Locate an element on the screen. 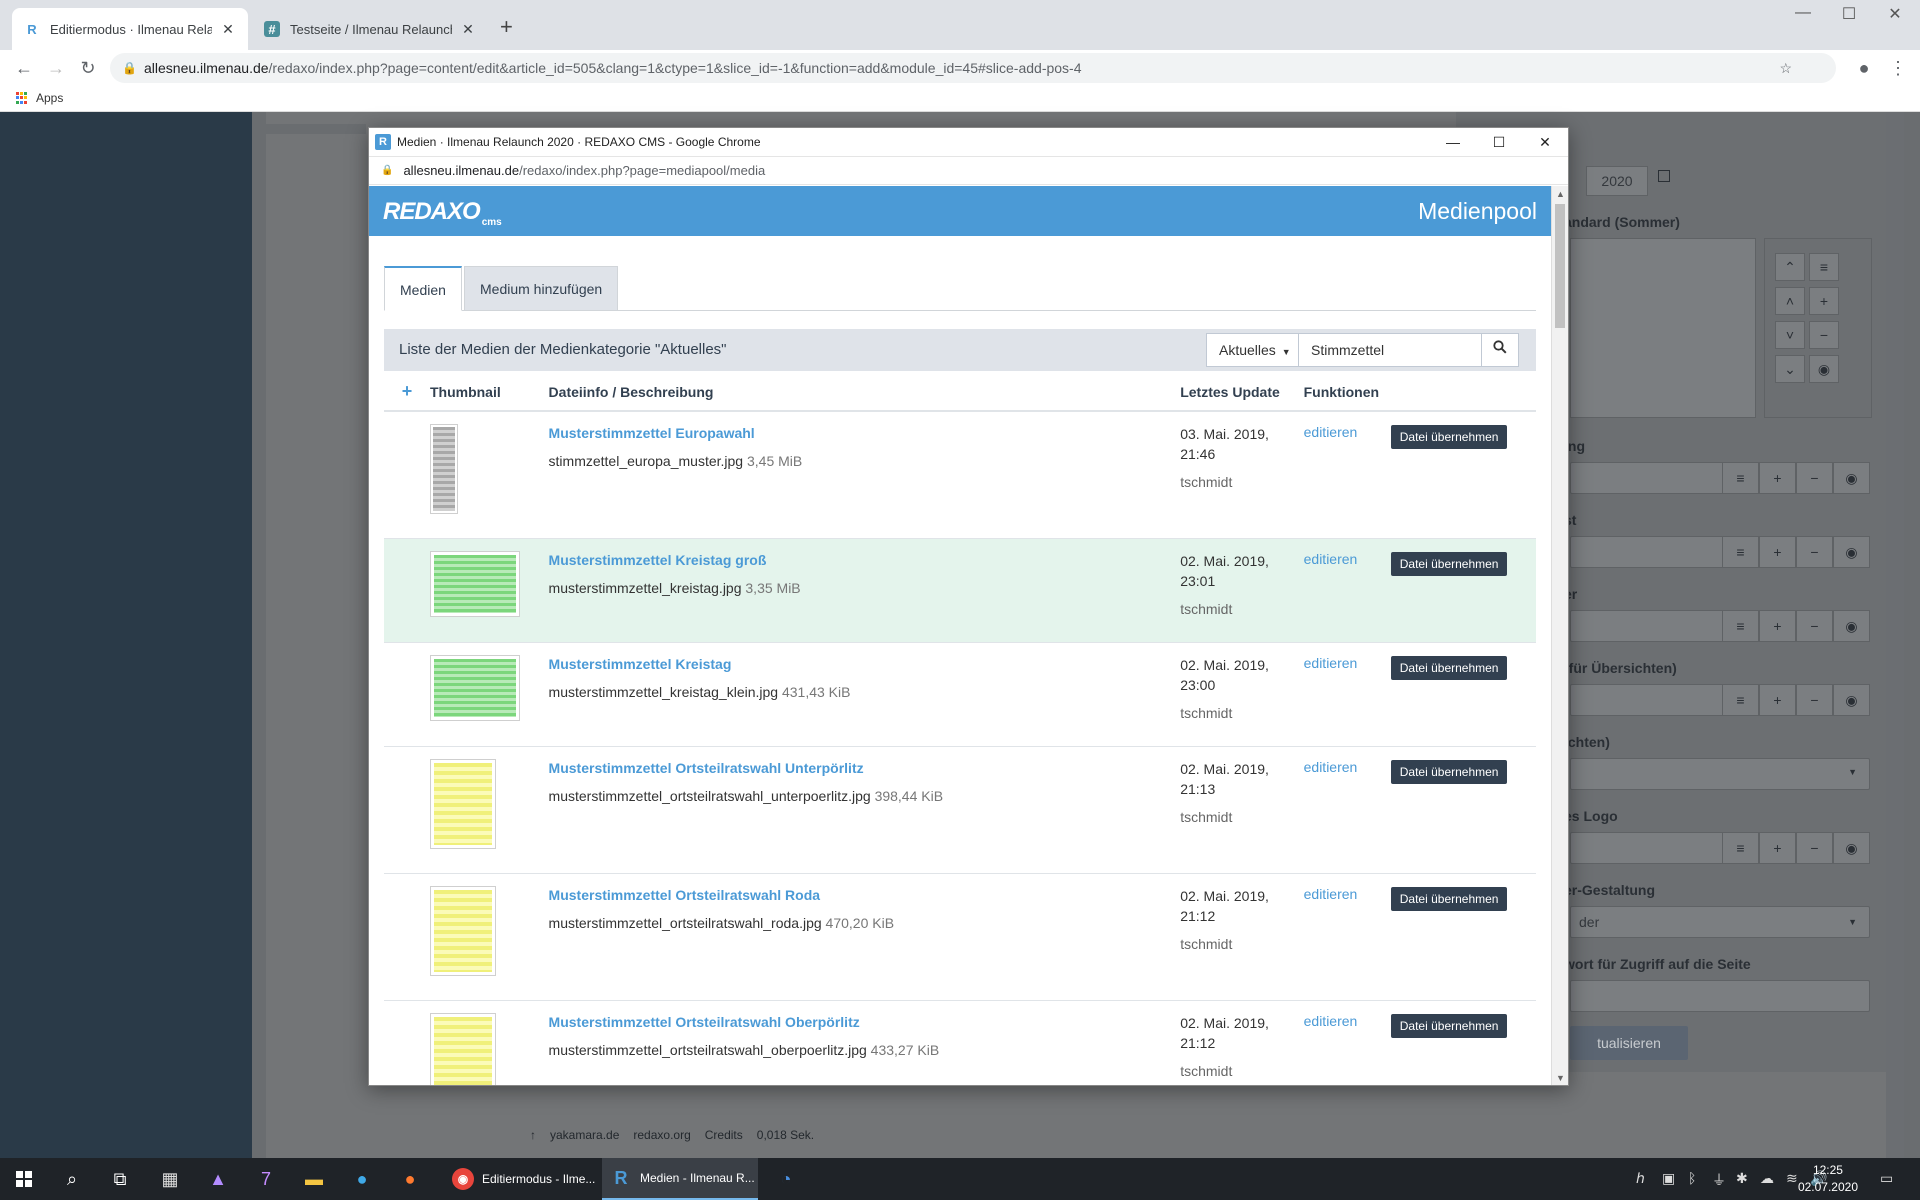  bluetooth-icon: ᛒ is located at coordinates (1692, 1178).